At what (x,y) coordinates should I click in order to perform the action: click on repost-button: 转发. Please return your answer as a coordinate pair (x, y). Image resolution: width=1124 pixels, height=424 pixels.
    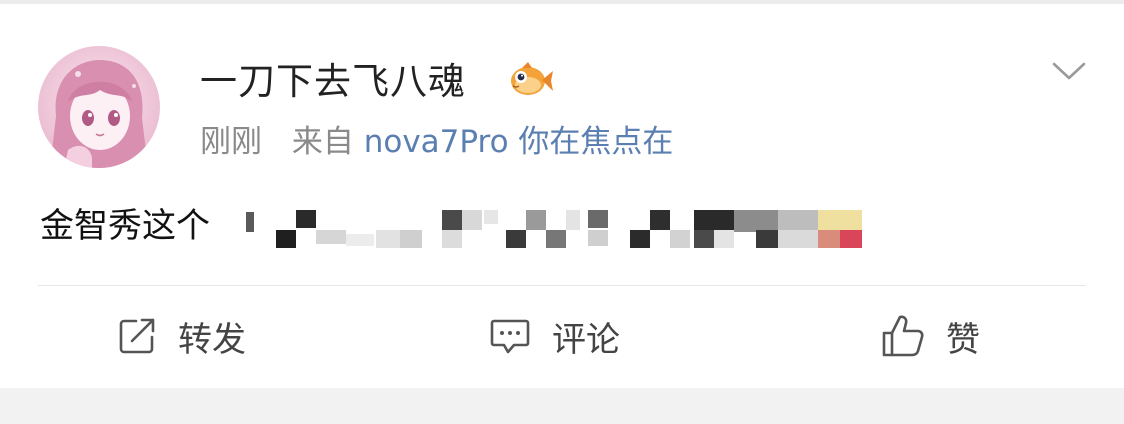
    Looking at the image, I should click on (181, 336).